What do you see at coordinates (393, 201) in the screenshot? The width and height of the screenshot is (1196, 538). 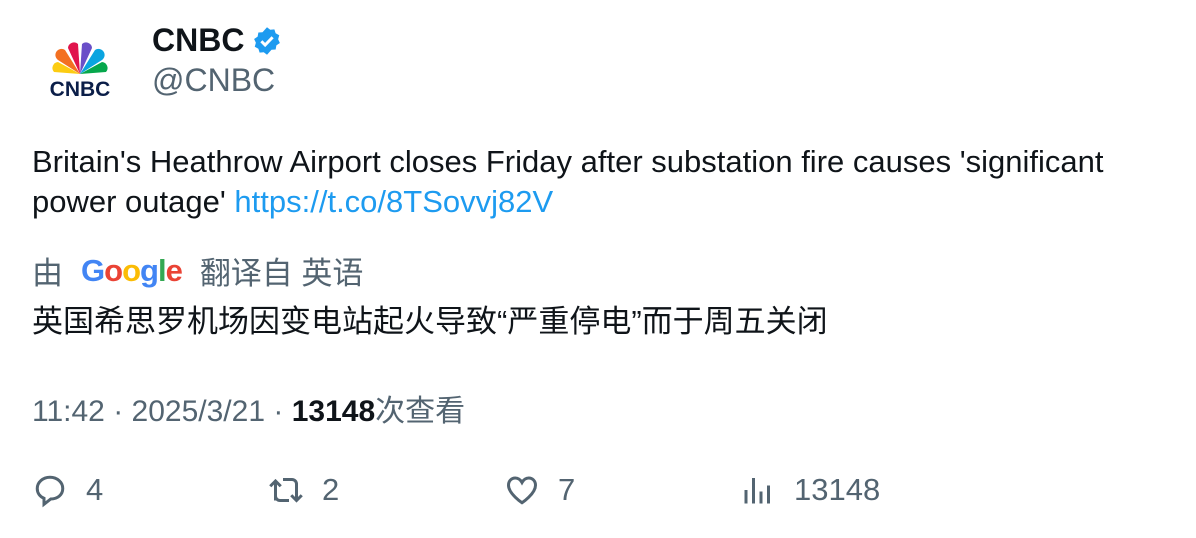 I see `tweet-link: https://t.co/8TSovvj82V` at bounding box center [393, 201].